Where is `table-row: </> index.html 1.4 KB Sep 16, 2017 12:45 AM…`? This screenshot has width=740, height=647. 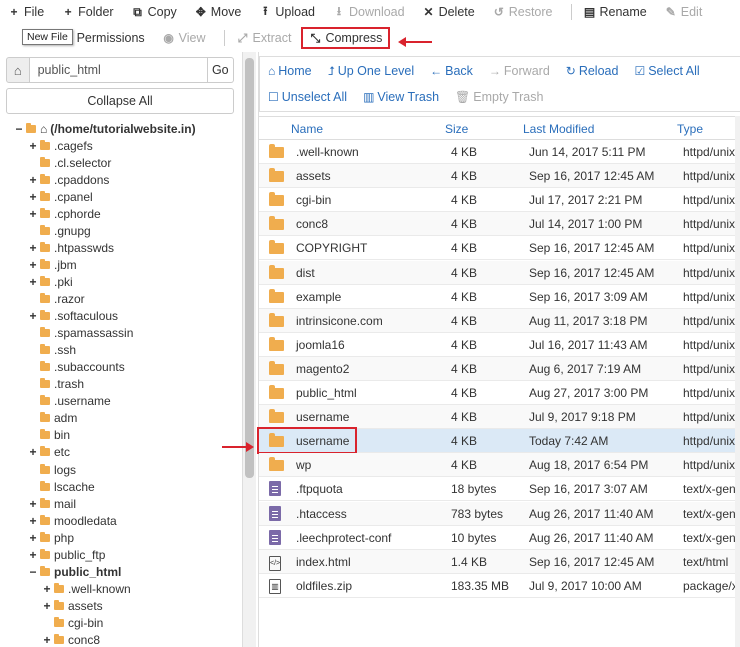
table-row: </> index.html 1.4 KB Sep 16, 2017 12:45 AM… is located at coordinates (499, 561).